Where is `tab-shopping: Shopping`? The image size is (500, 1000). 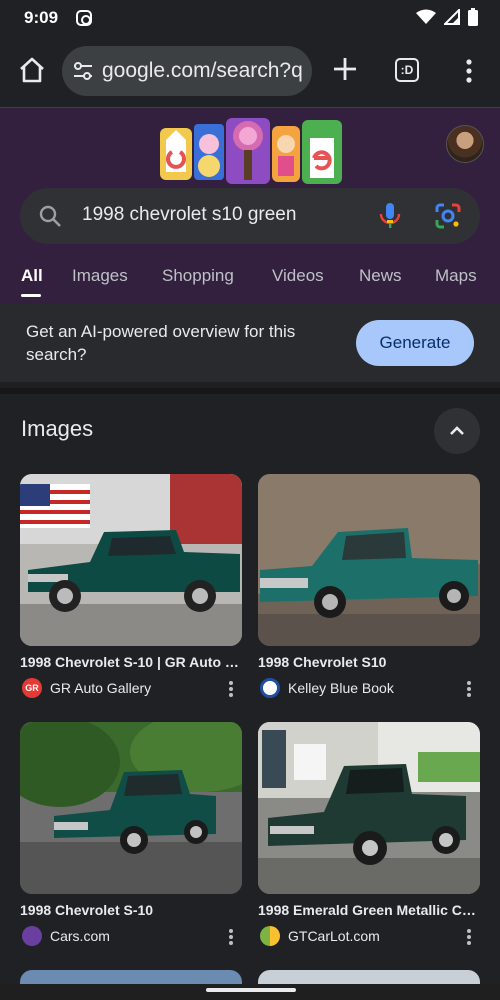
tab-shopping: Shopping is located at coordinates (198, 276).